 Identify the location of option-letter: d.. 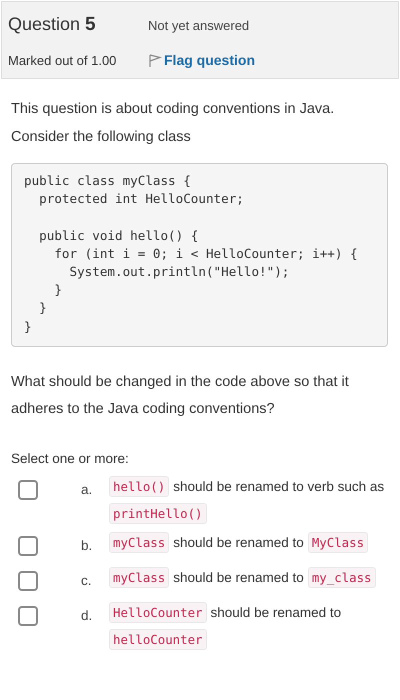
(87, 615).